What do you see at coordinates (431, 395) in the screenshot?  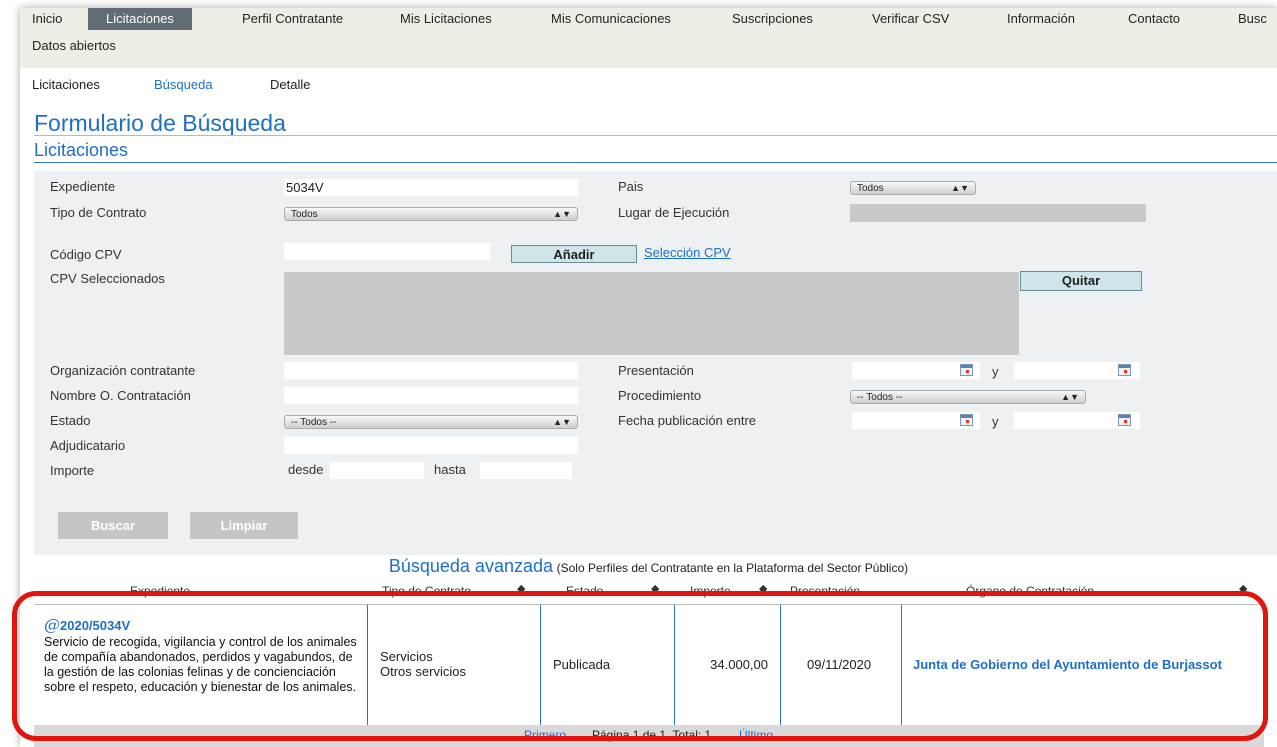 I see `nombre-org-input` at bounding box center [431, 395].